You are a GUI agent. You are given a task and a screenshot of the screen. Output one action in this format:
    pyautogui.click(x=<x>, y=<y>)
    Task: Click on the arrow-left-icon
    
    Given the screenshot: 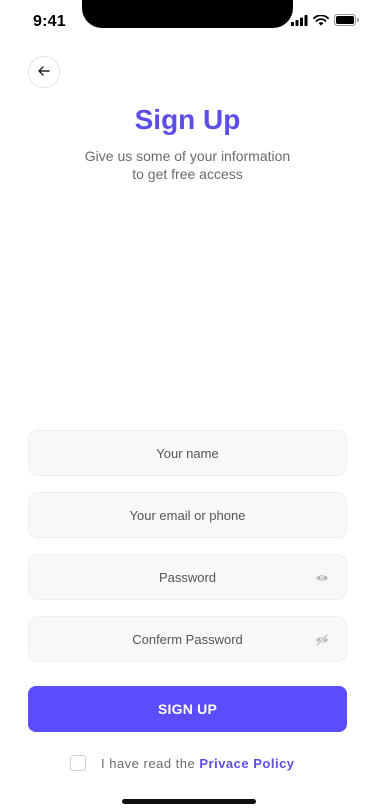 What is the action you would take?
    pyautogui.click(x=44, y=72)
    